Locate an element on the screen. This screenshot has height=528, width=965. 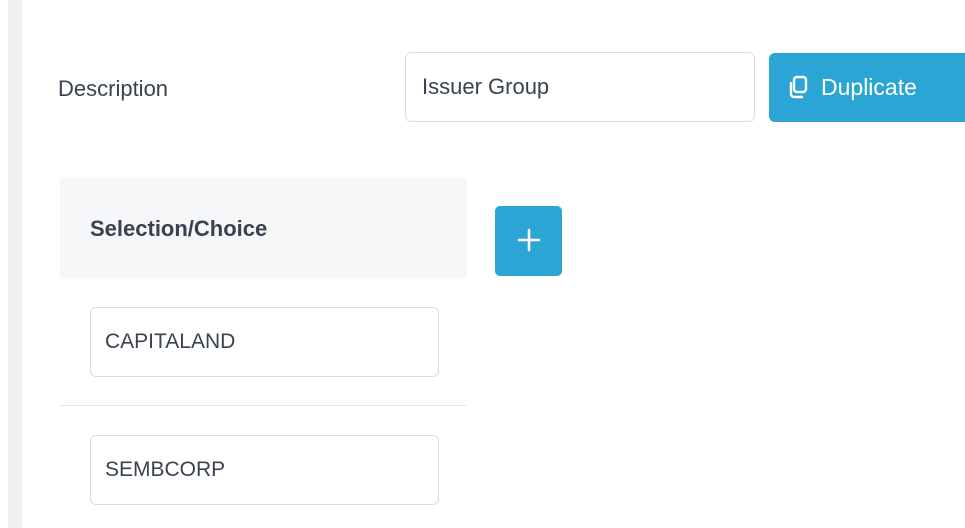
plus-icon is located at coordinates (529, 241).